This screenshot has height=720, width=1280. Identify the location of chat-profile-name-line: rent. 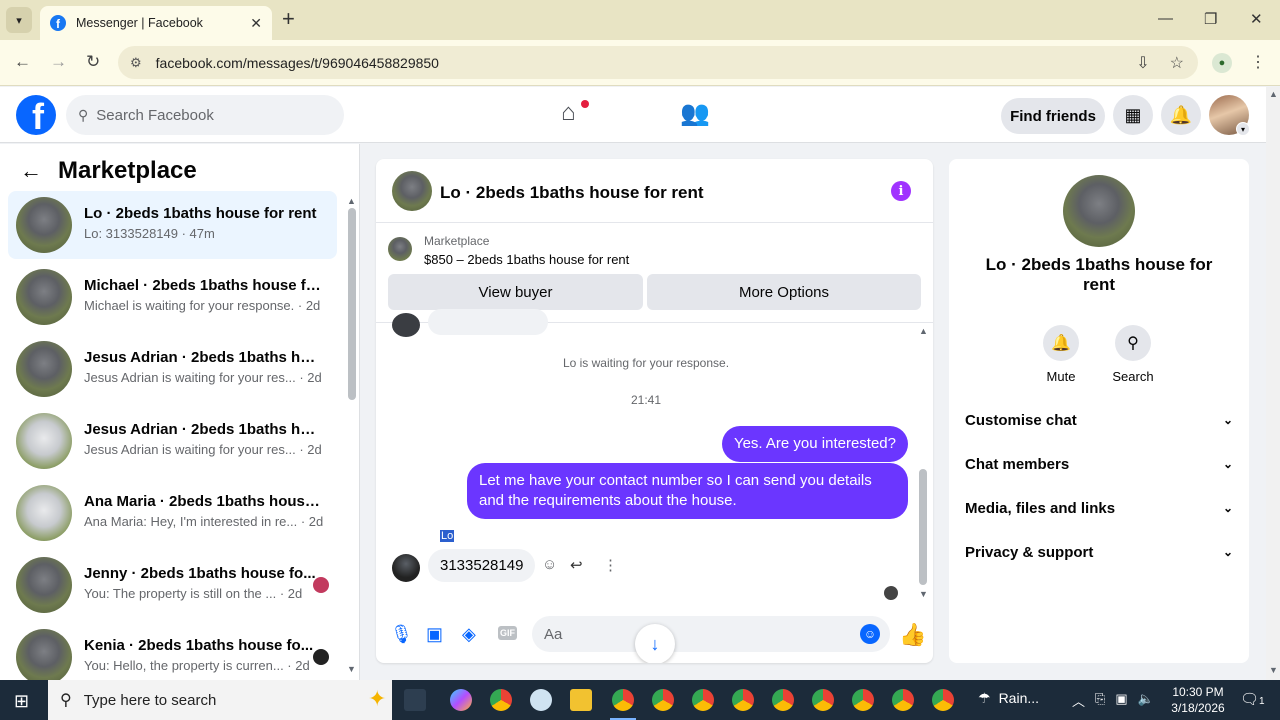
(1099, 284).